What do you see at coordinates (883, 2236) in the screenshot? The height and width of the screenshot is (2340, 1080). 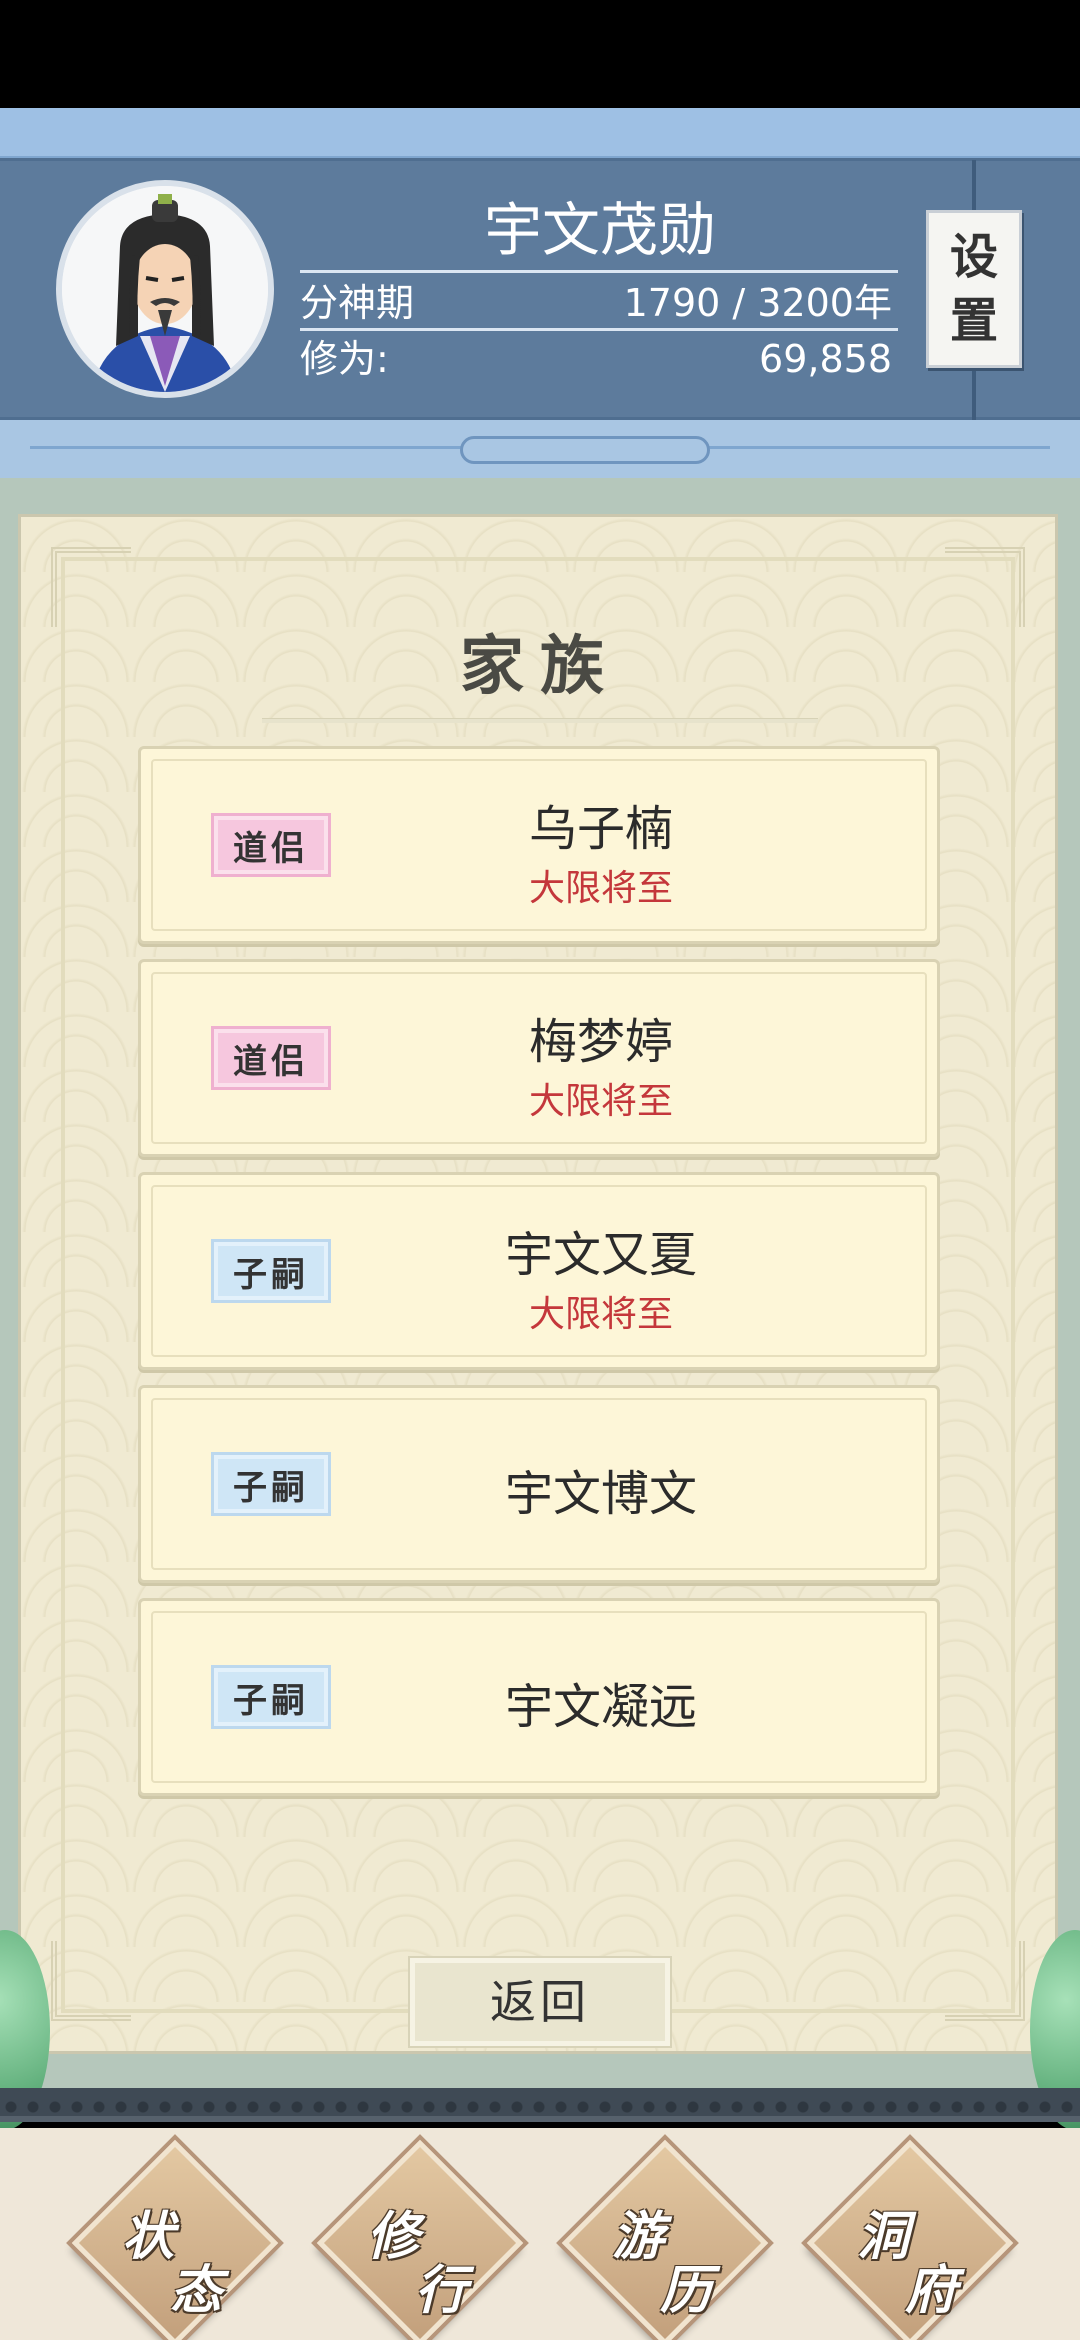 I see `nav-char: 洞` at bounding box center [883, 2236].